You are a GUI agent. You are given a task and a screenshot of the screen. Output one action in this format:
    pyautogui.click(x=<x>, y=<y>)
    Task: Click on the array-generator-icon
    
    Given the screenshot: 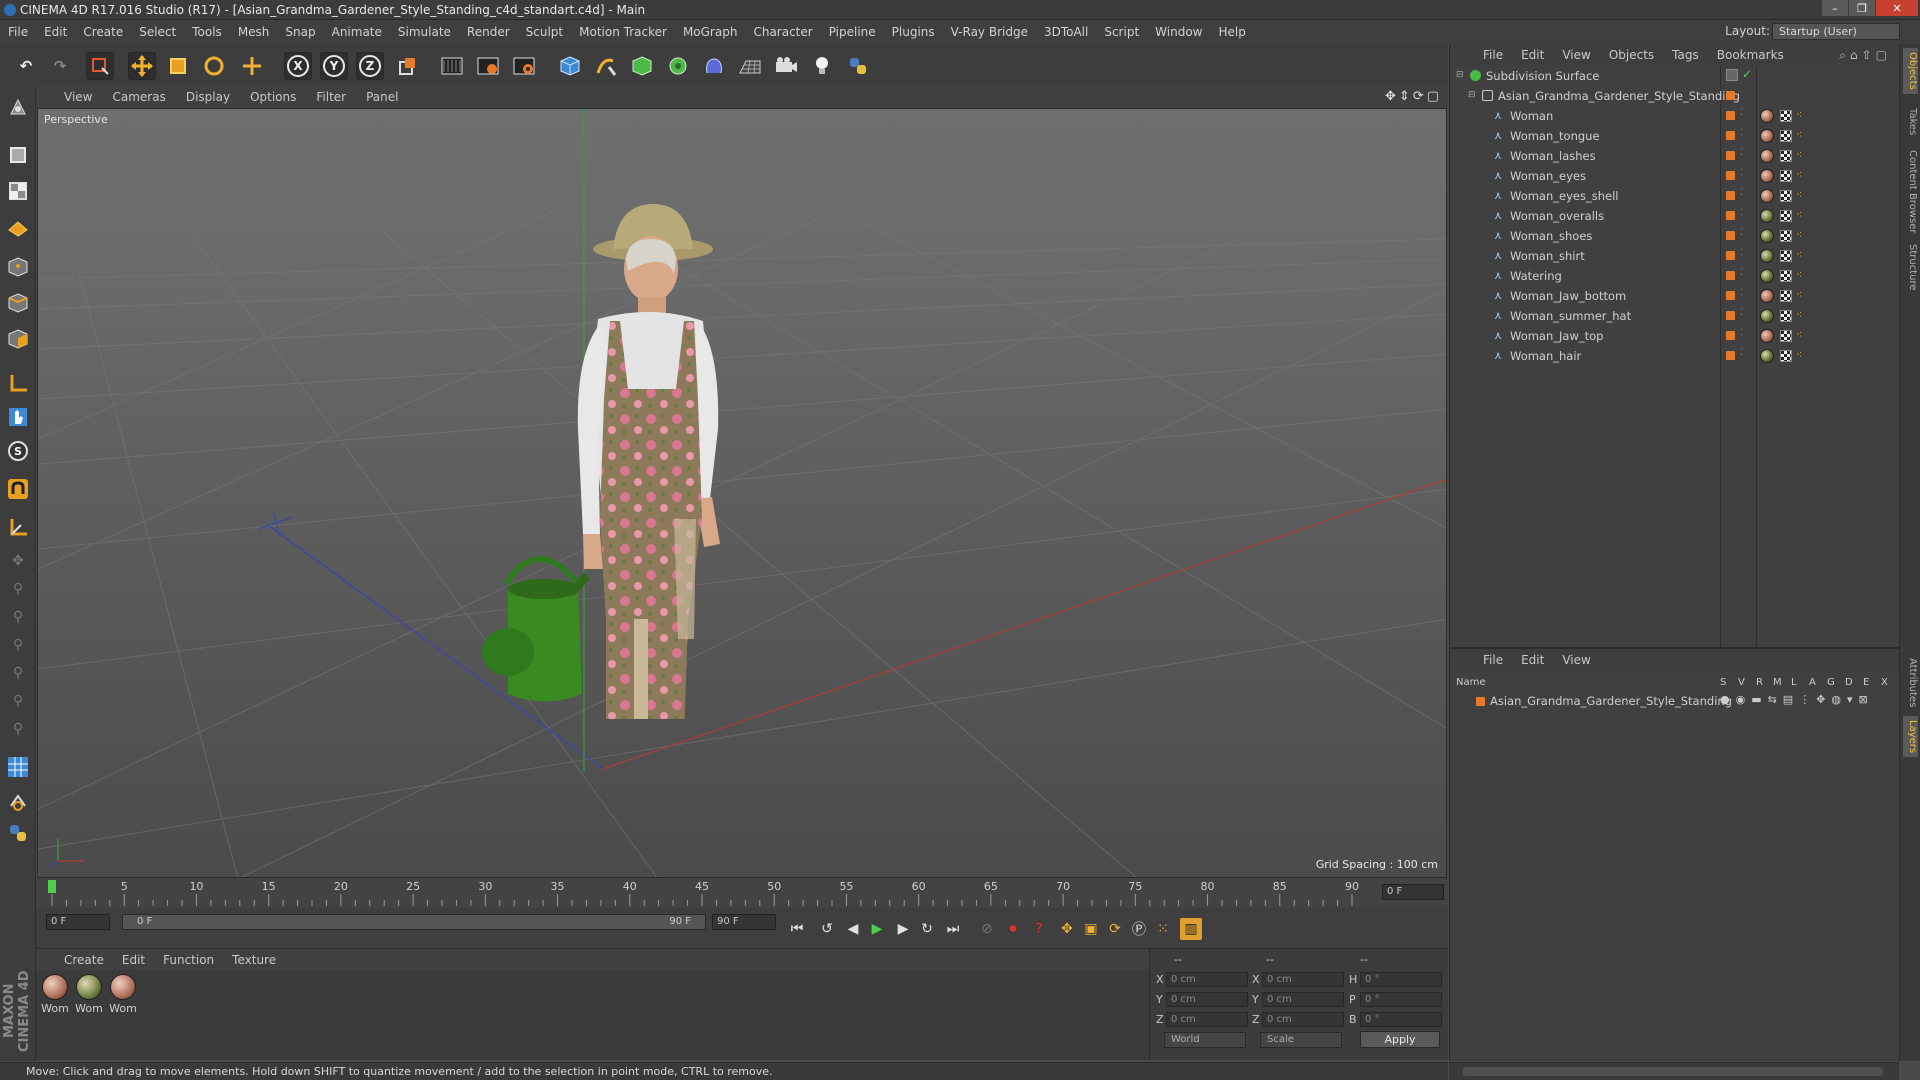 What is the action you would take?
    pyautogui.click(x=678, y=66)
    